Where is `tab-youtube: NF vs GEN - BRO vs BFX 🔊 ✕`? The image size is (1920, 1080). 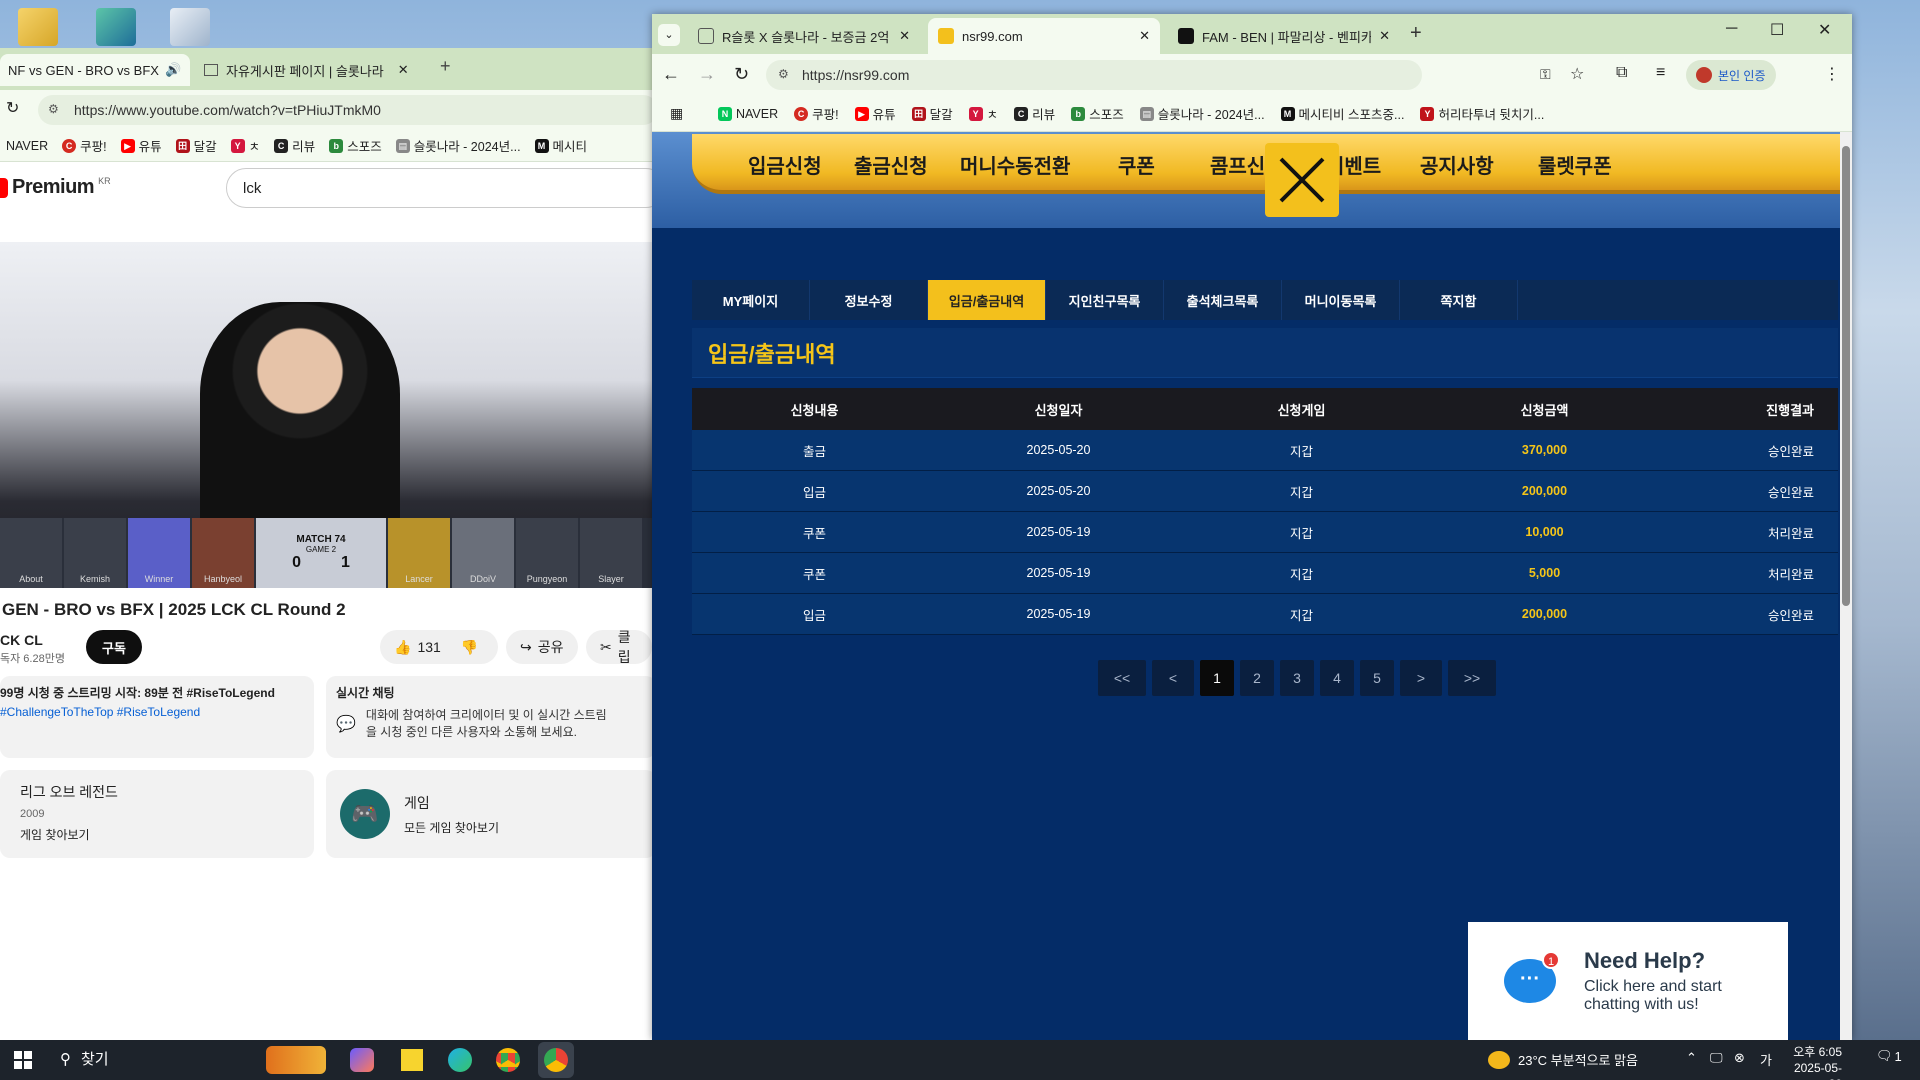 tab-youtube: NF vs GEN - BRO vs BFX 🔊 ✕ is located at coordinates (95, 70).